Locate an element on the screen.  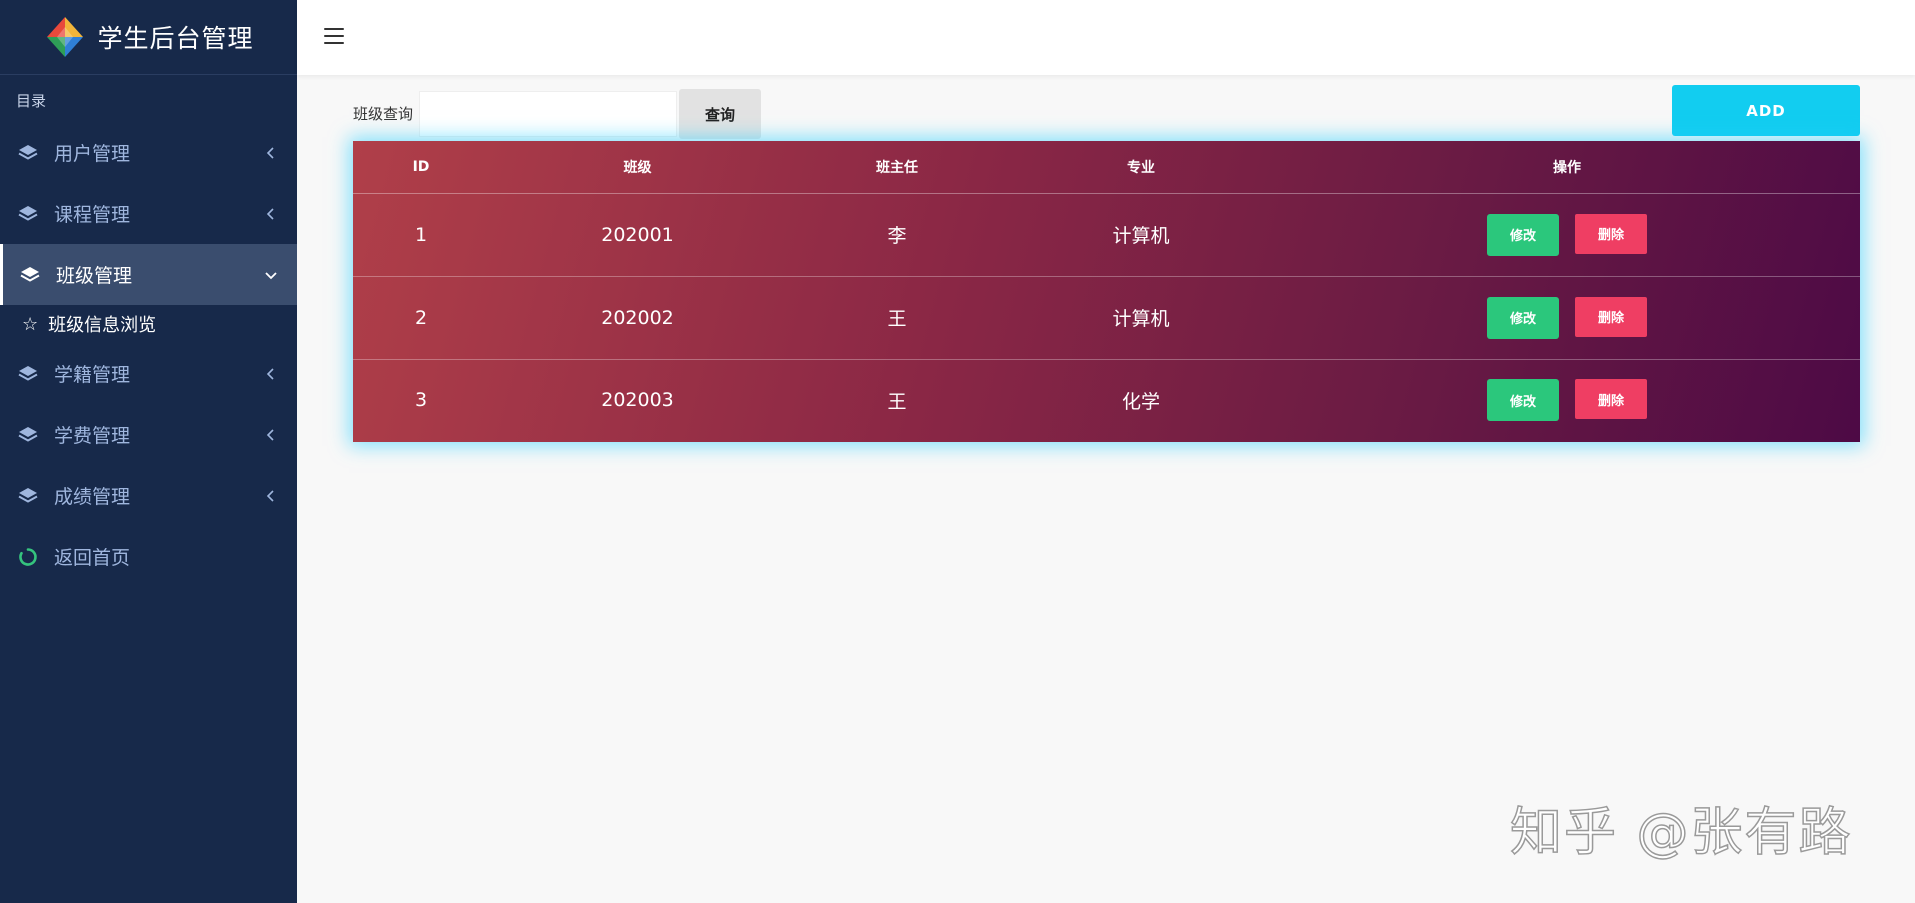
header-actions: 操作 is located at coordinates (1567, 167).